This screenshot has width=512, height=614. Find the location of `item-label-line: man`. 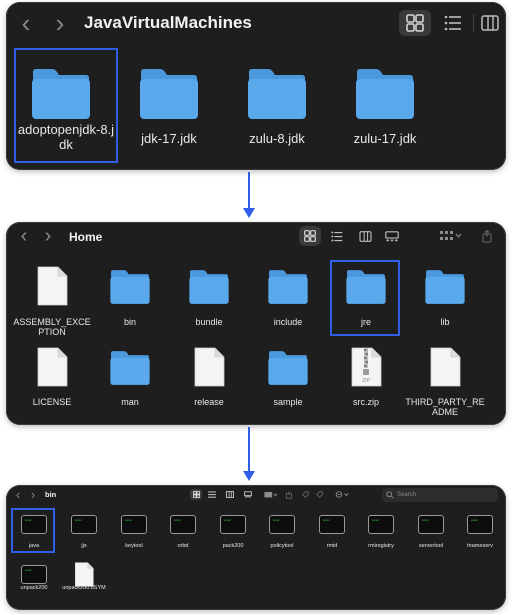

item-label-line: man is located at coordinates (130, 402).